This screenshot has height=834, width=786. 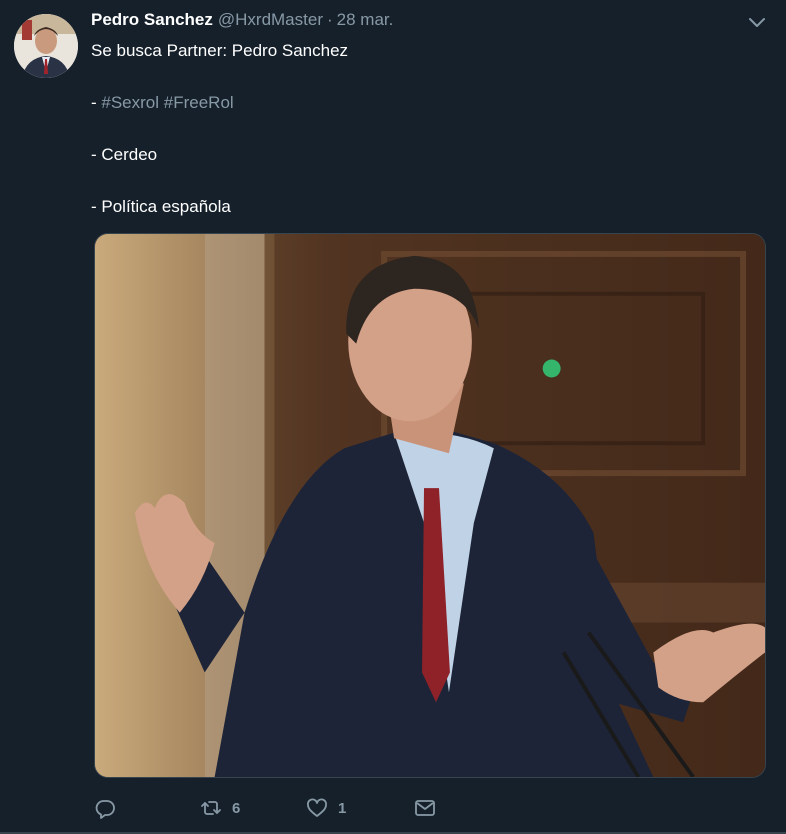 I want to click on text-line: - #Sexrol #FreeRol, so click(x=431, y=103).